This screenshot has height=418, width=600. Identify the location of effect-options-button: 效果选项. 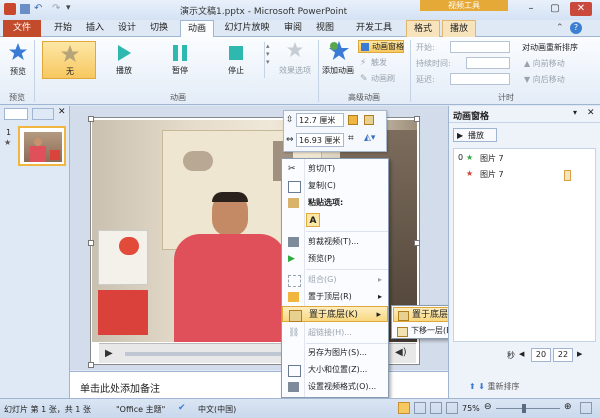
(295, 64).